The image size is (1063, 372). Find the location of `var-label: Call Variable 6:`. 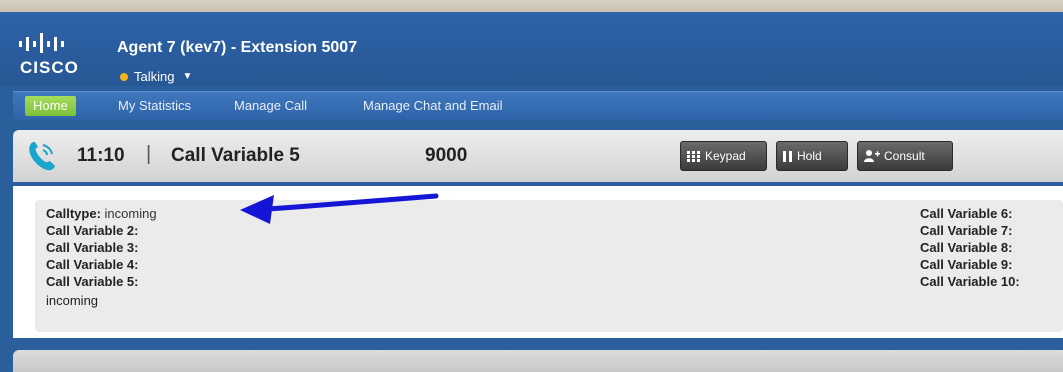

var-label: Call Variable 6: is located at coordinates (966, 213).